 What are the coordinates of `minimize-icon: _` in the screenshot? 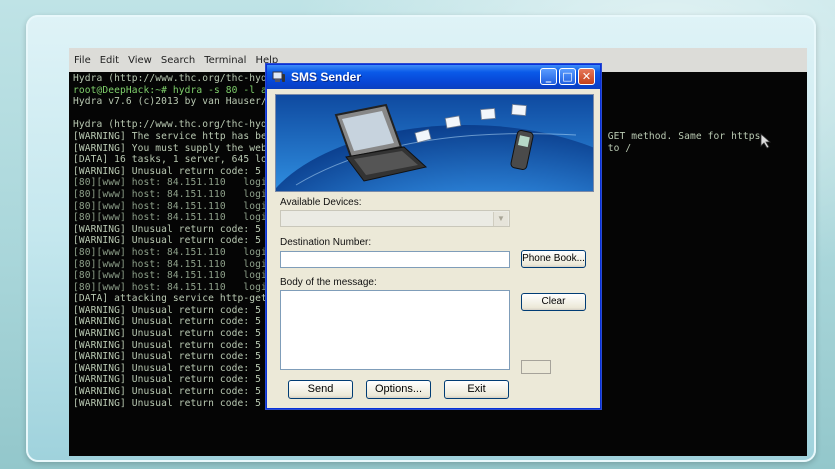 It's located at (548, 76).